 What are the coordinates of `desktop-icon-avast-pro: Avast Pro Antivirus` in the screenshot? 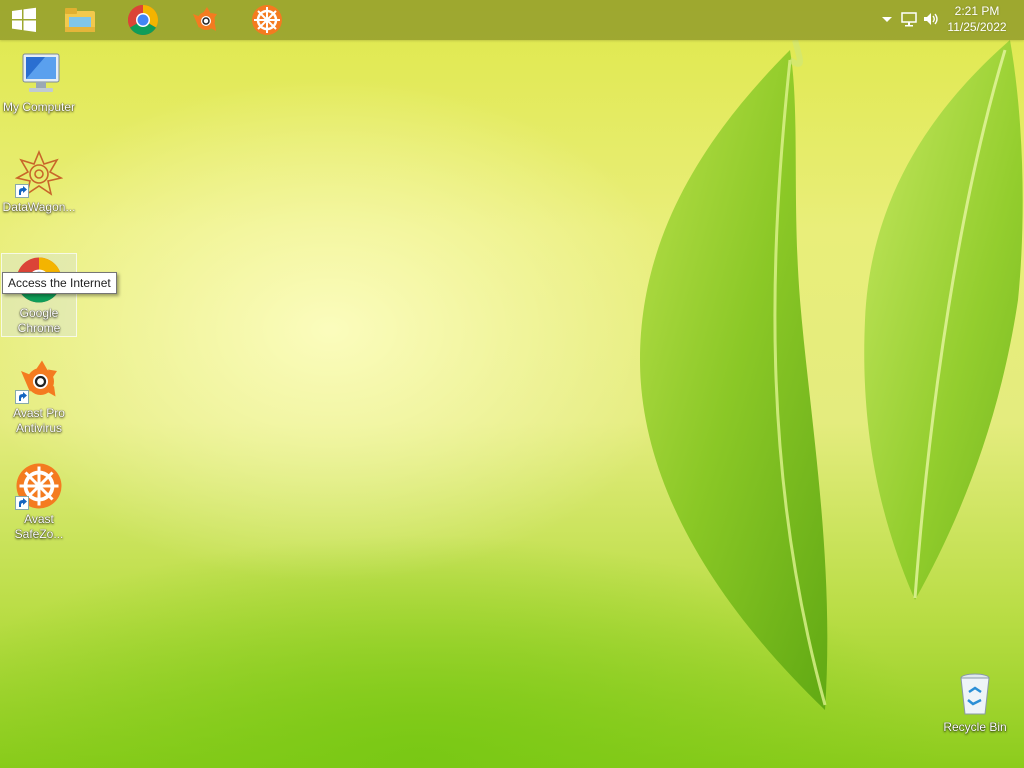 It's located at (39, 396).